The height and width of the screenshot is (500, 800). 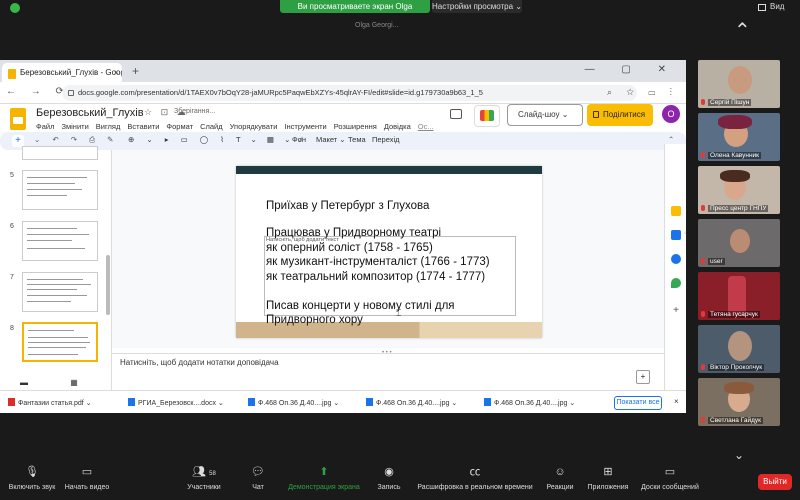 I want to click on record-icon: ◉, so click(x=389, y=472).